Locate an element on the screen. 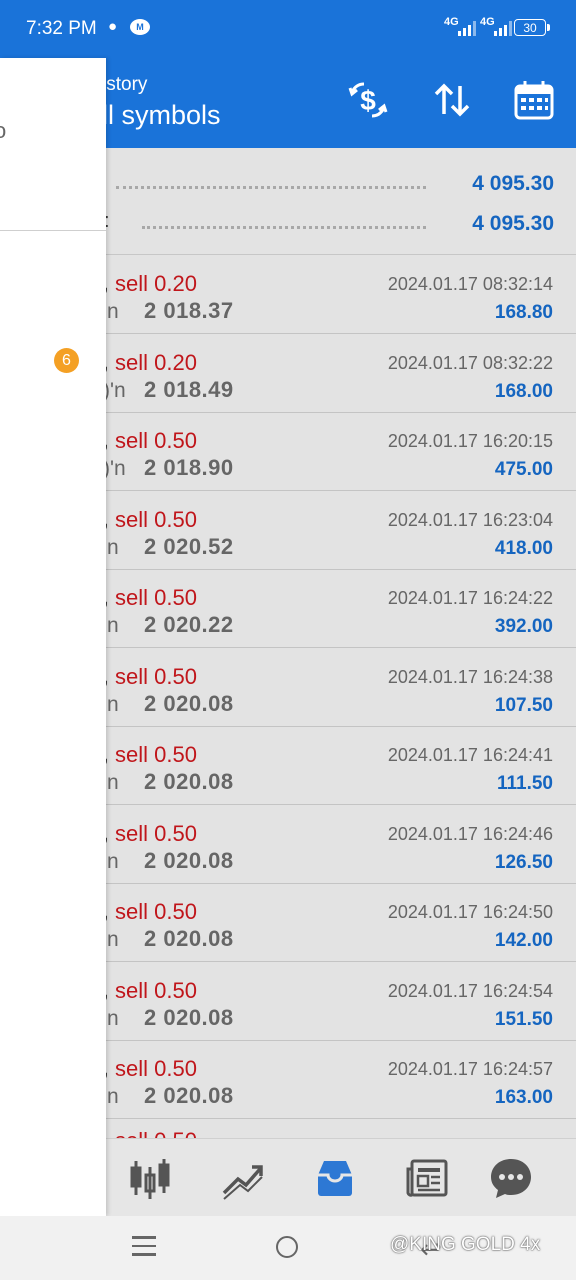 The image size is (576, 1280). trade-profit: 163.00 is located at coordinates (523, 1097).